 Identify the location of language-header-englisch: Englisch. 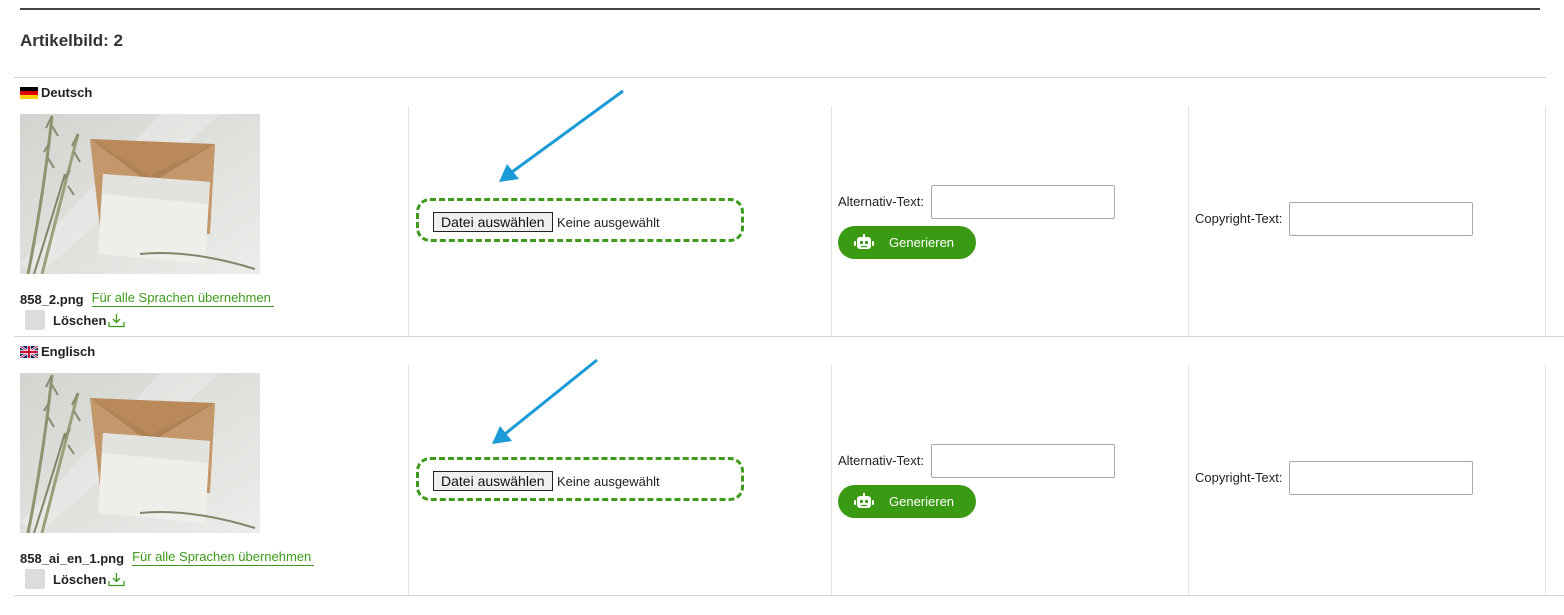
(57, 351).